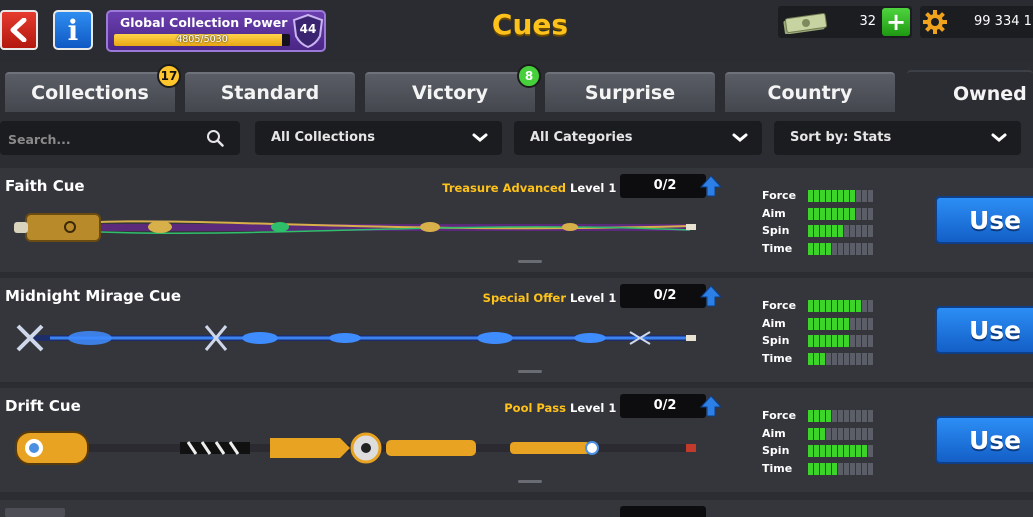 This screenshot has height=517, width=1033. Describe the element at coordinates (995, 220) in the screenshot. I see `use-button-label: Use` at that location.